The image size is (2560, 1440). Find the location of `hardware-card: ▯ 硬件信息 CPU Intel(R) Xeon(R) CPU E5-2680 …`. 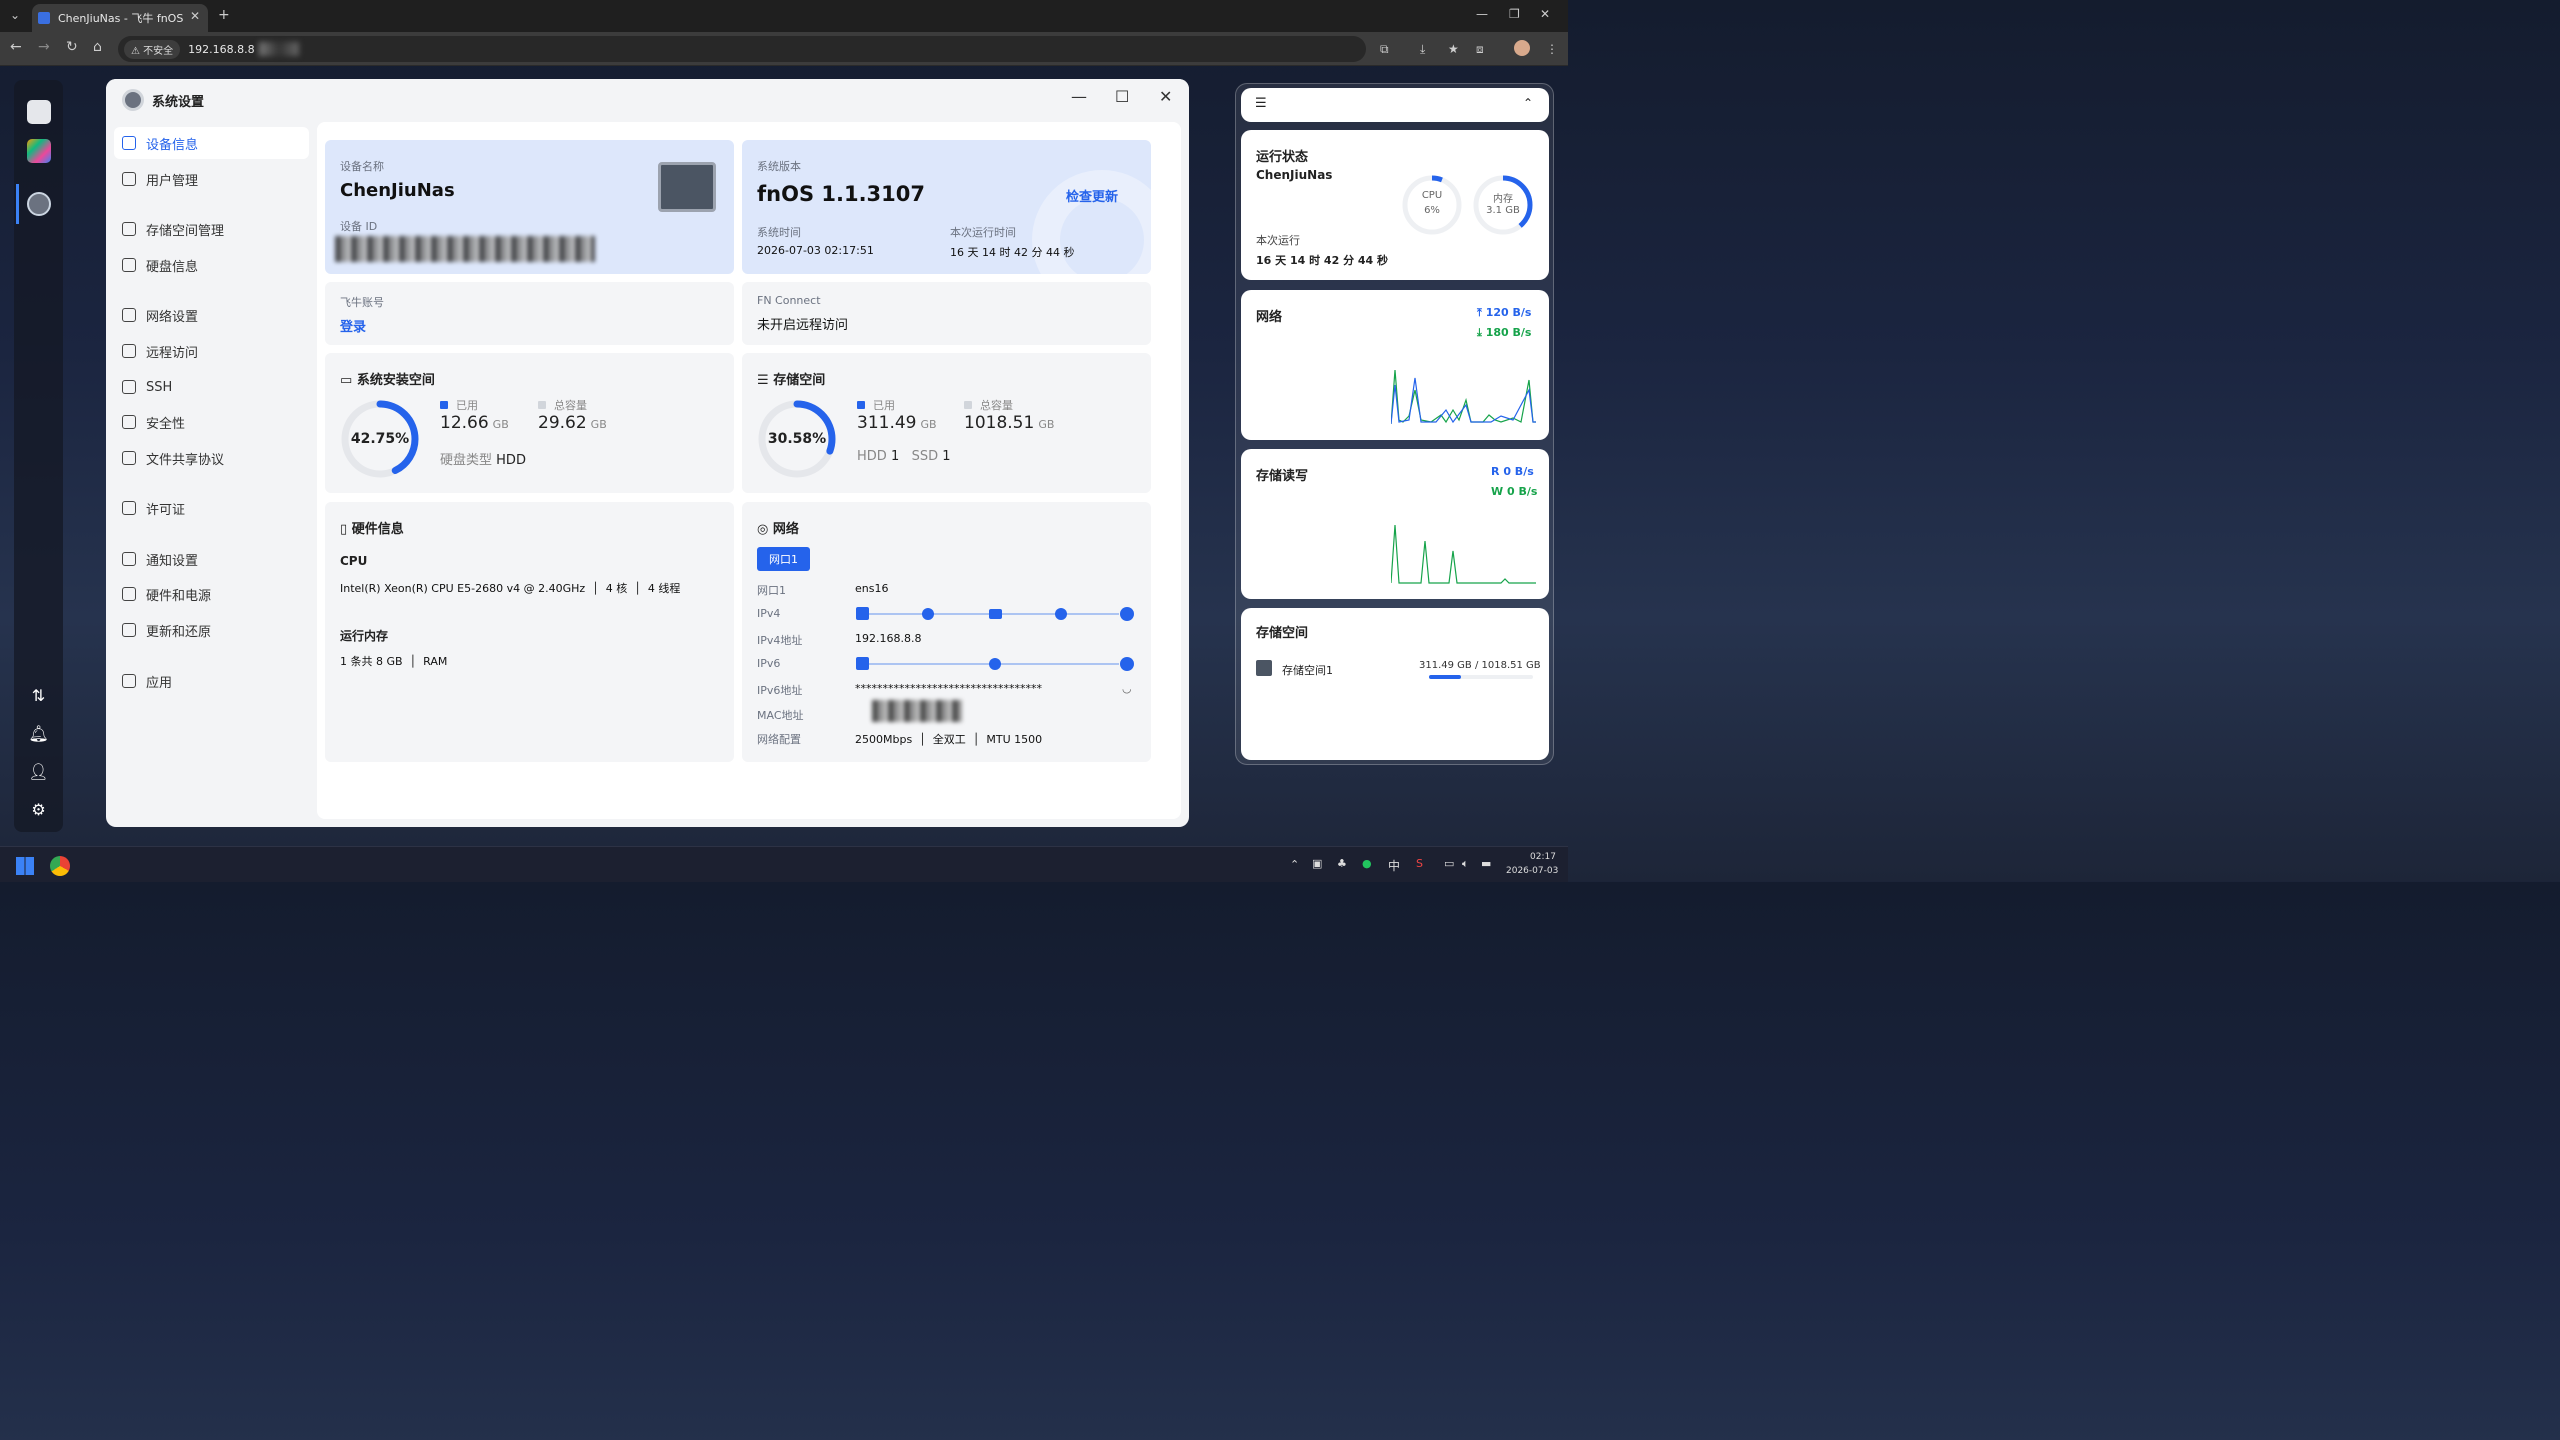

hardware-card: ▯ 硬件信息 CPU Intel(R) Xeon(R) CPU E5-2680 … is located at coordinates (529, 632).